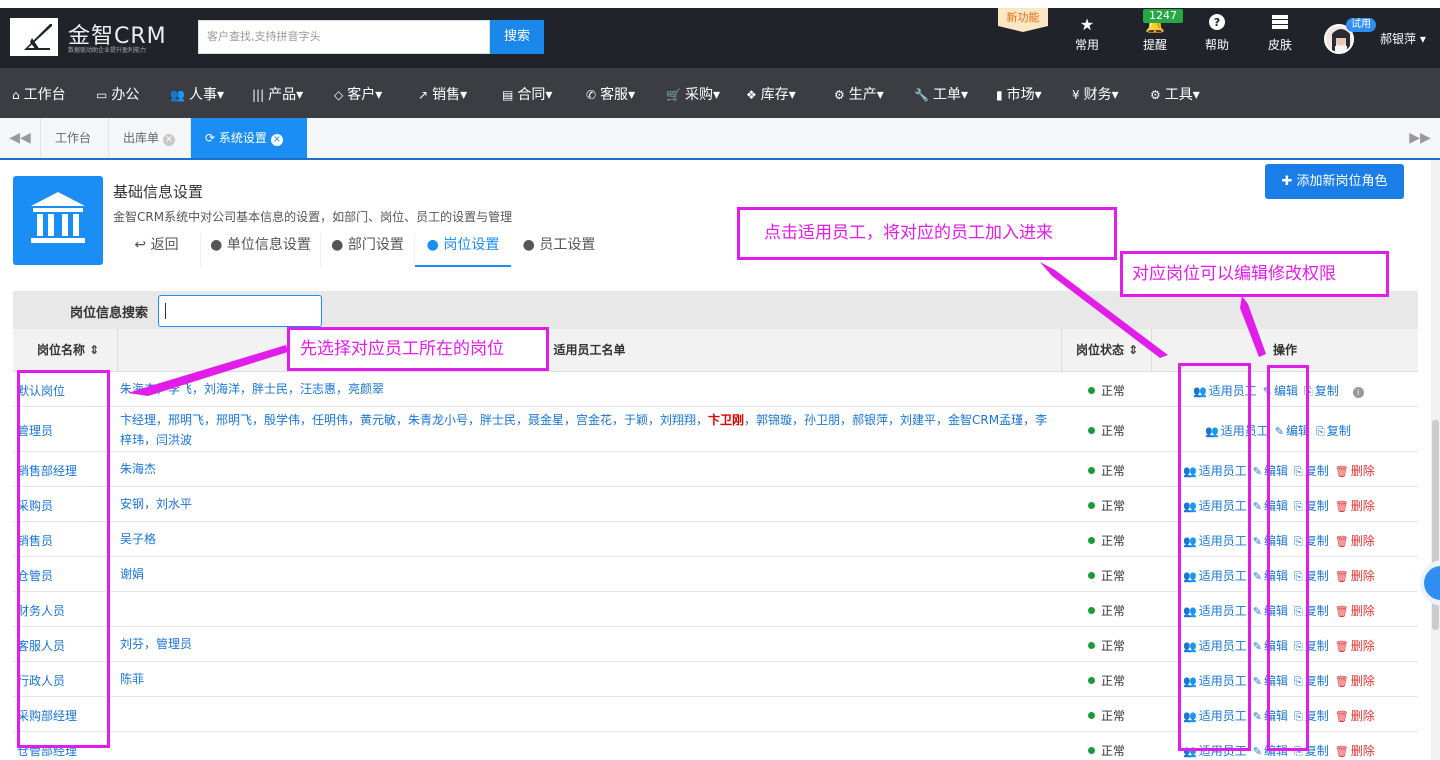  What do you see at coordinates (240, 311) in the screenshot?
I see `position-search-input` at bounding box center [240, 311].